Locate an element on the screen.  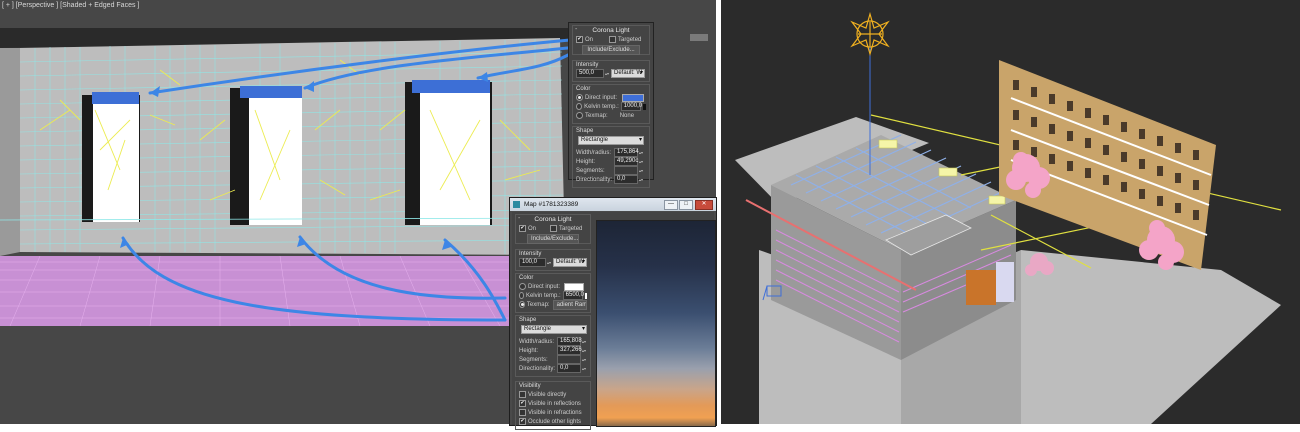
intensity-field: 100,0 is located at coordinates (532, 262).